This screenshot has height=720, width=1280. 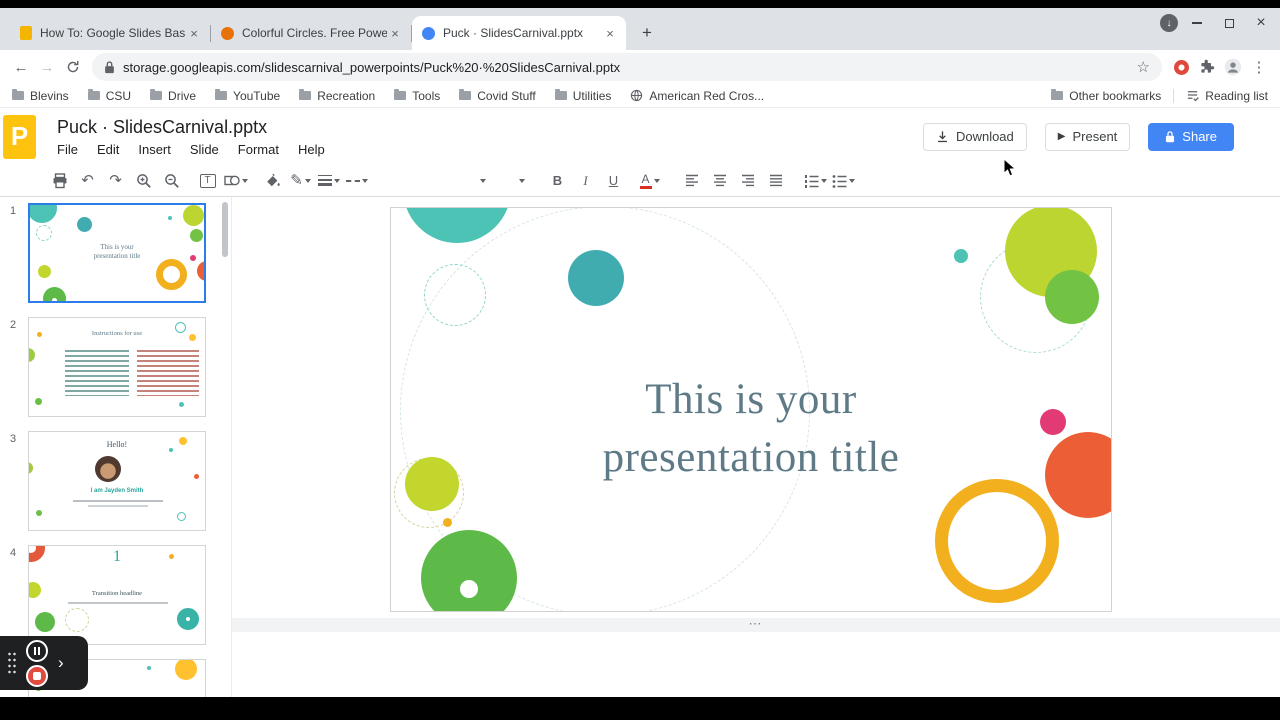 I want to click on print-button, so click(x=59, y=181).